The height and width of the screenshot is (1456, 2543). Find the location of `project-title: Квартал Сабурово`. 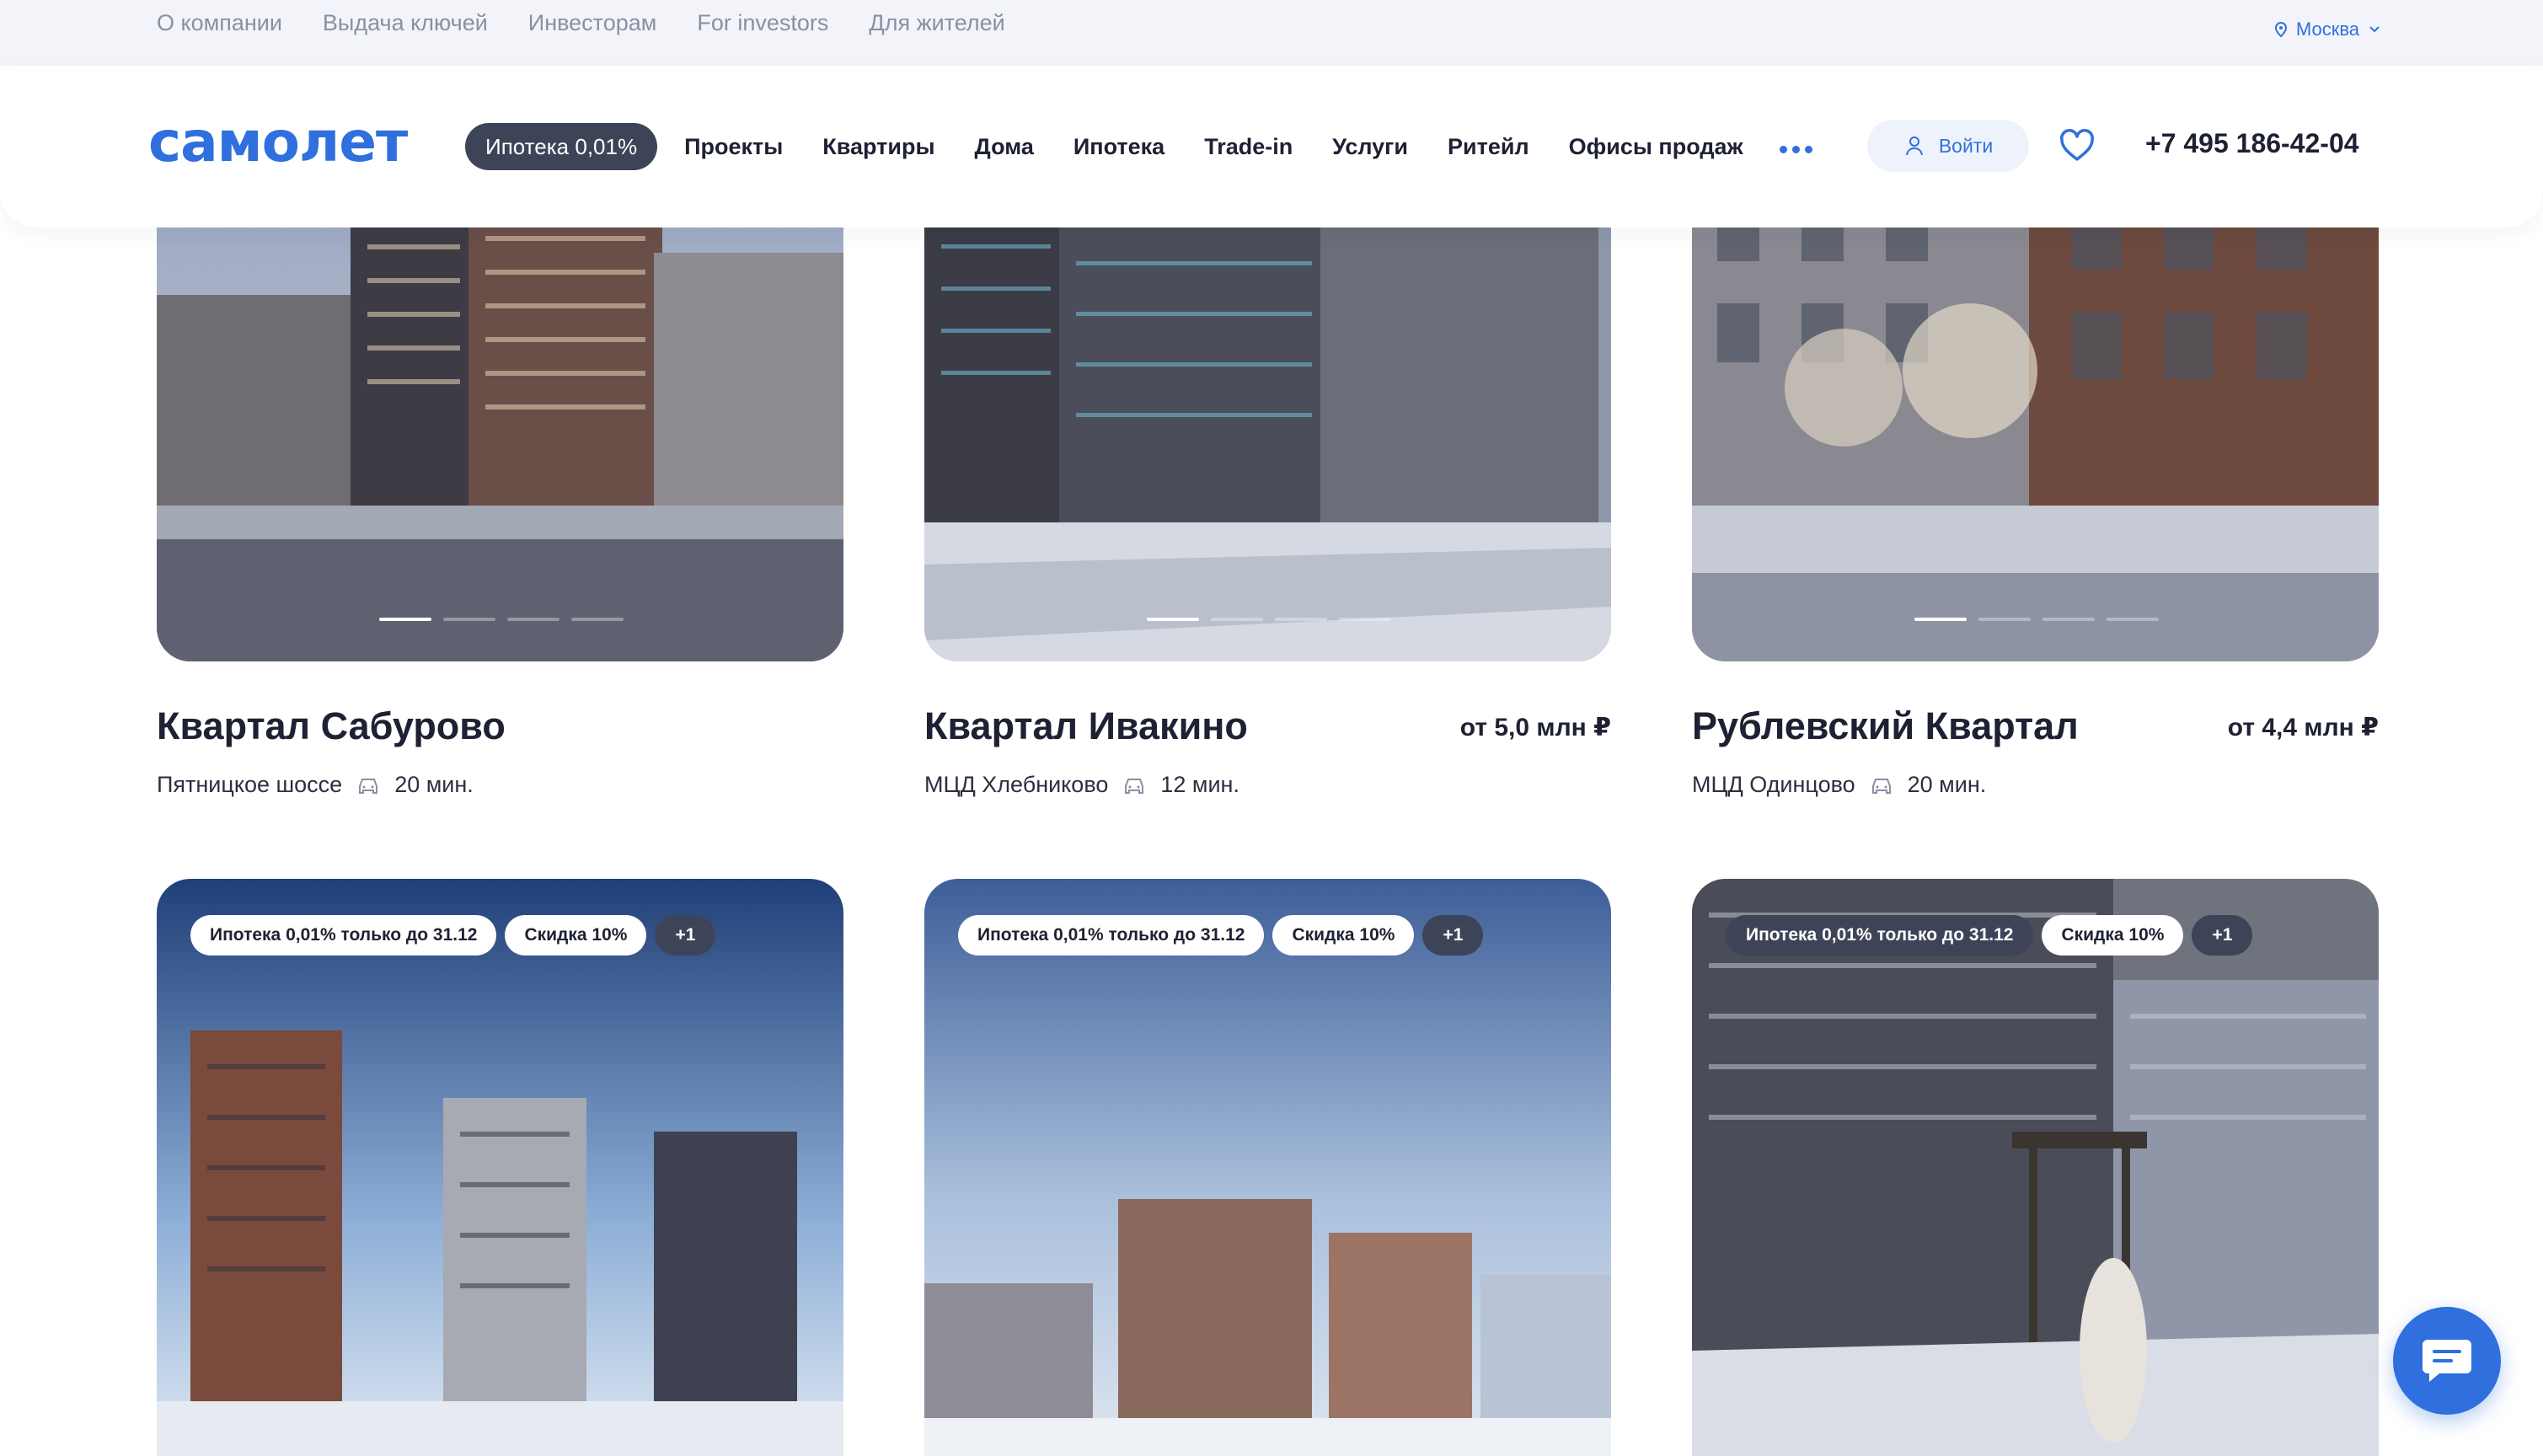

project-title: Квартал Сабурово is located at coordinates (331, 726).